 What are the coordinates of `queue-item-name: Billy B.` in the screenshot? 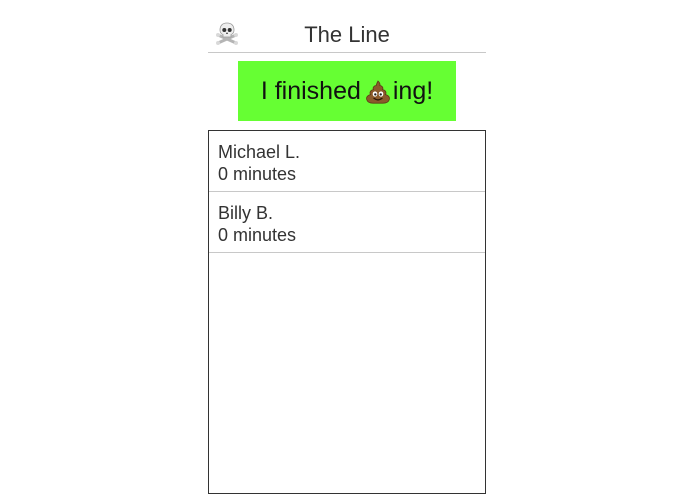 It's located at (246, 213).